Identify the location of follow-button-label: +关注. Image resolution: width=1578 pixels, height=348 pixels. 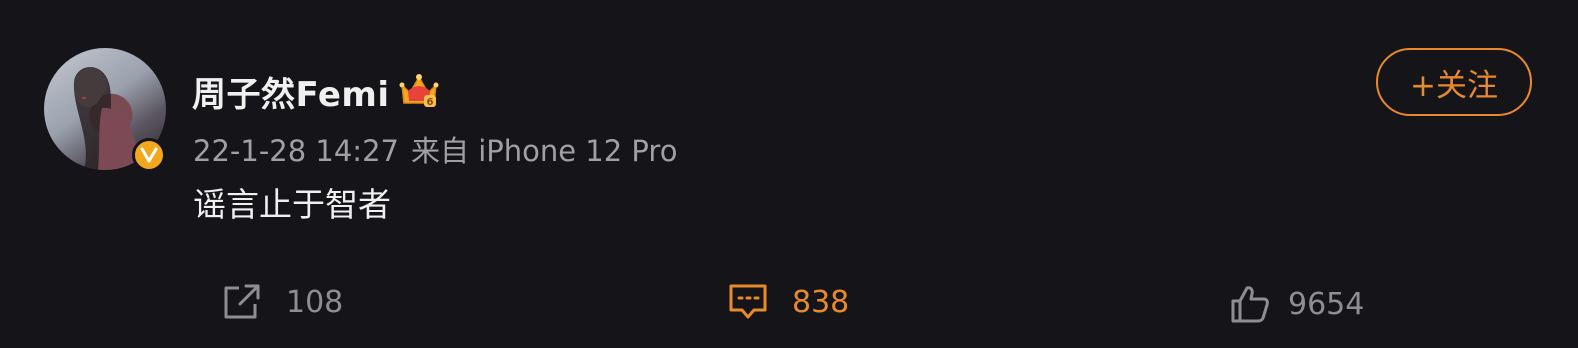
(1454, 85).